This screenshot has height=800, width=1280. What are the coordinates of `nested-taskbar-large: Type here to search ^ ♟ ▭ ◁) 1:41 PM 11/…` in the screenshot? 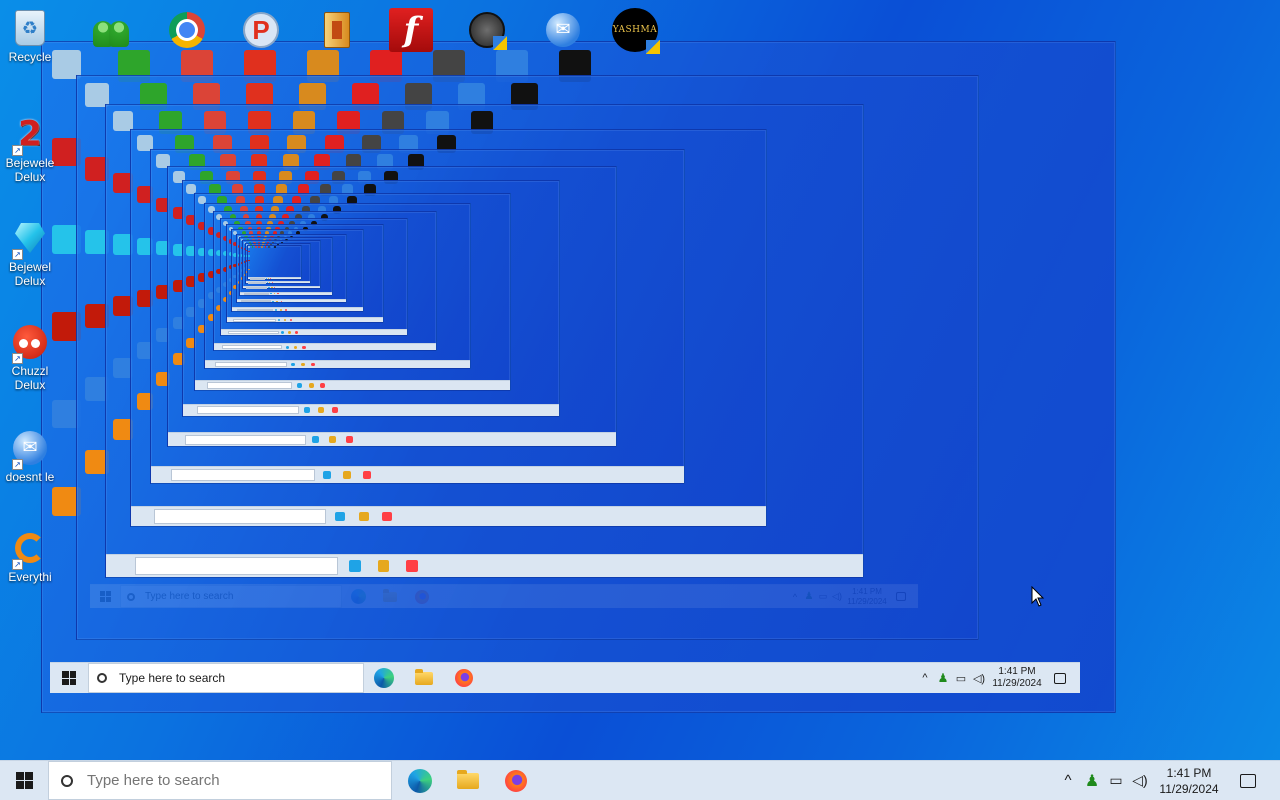 It's located at (565, 677).